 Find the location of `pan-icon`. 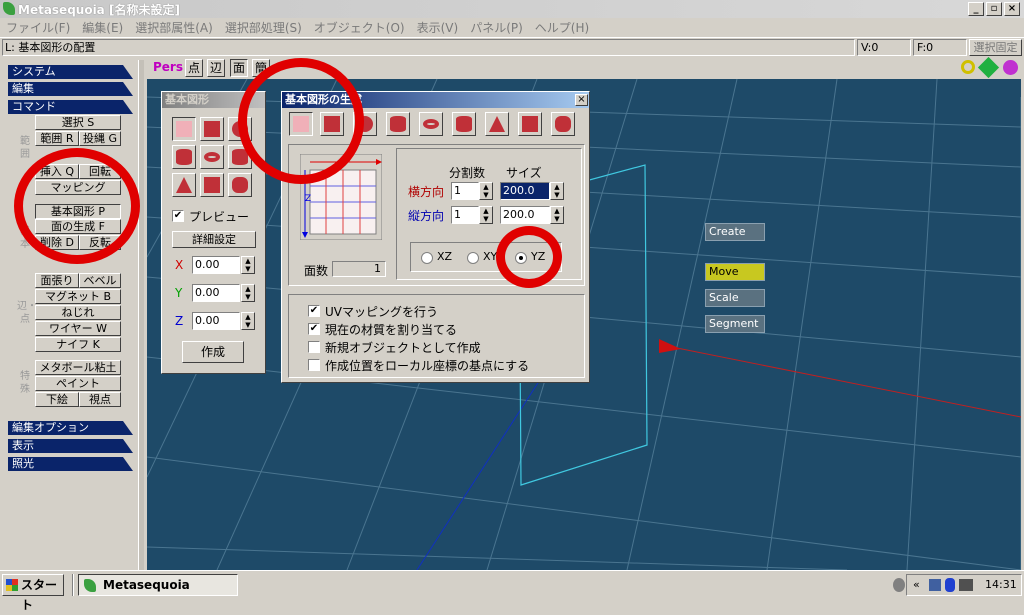

pan-icon is located at coordinates (988, 68).